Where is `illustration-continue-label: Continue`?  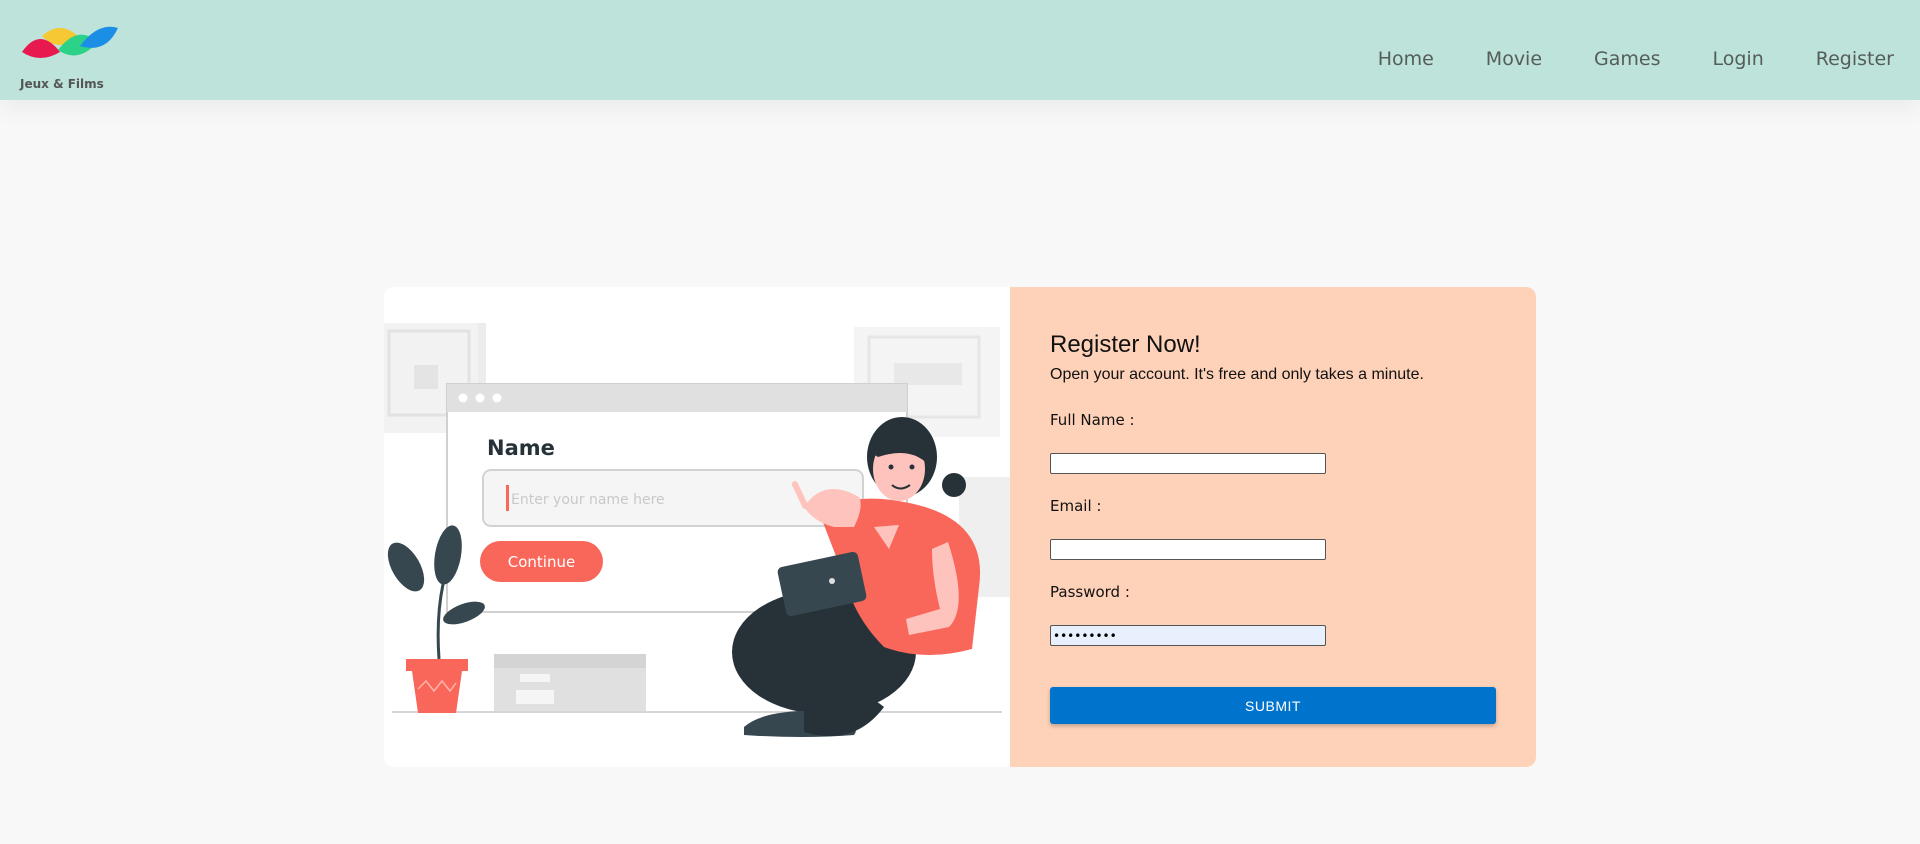
illustration-continue-label: Continue is located at coordinates (541, 562).